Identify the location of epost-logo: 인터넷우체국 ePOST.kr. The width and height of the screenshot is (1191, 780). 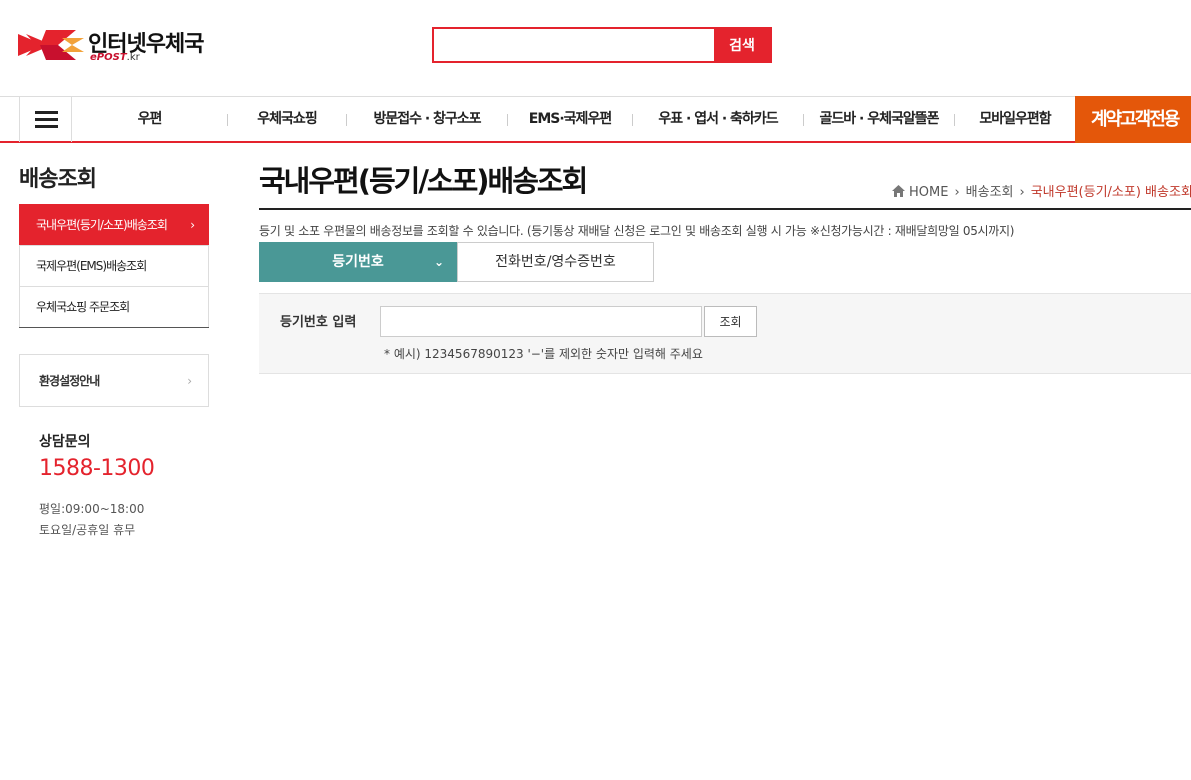
(113, 46).